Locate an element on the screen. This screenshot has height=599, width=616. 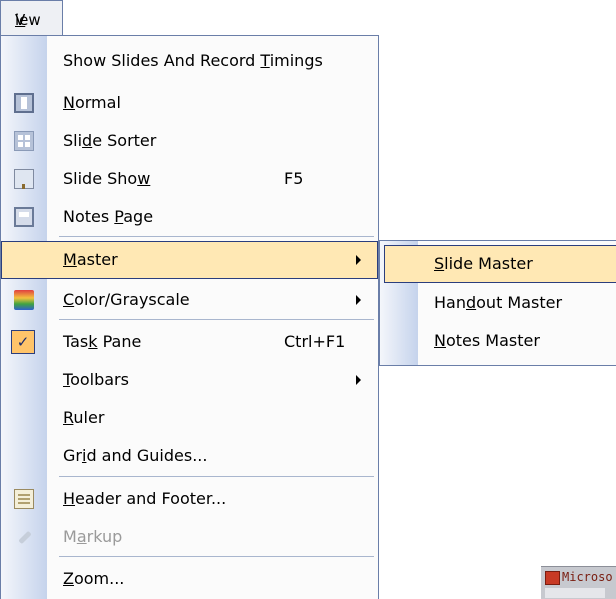
submenu-item-notes-master: Notes Master is located at coordinates (498, 341).